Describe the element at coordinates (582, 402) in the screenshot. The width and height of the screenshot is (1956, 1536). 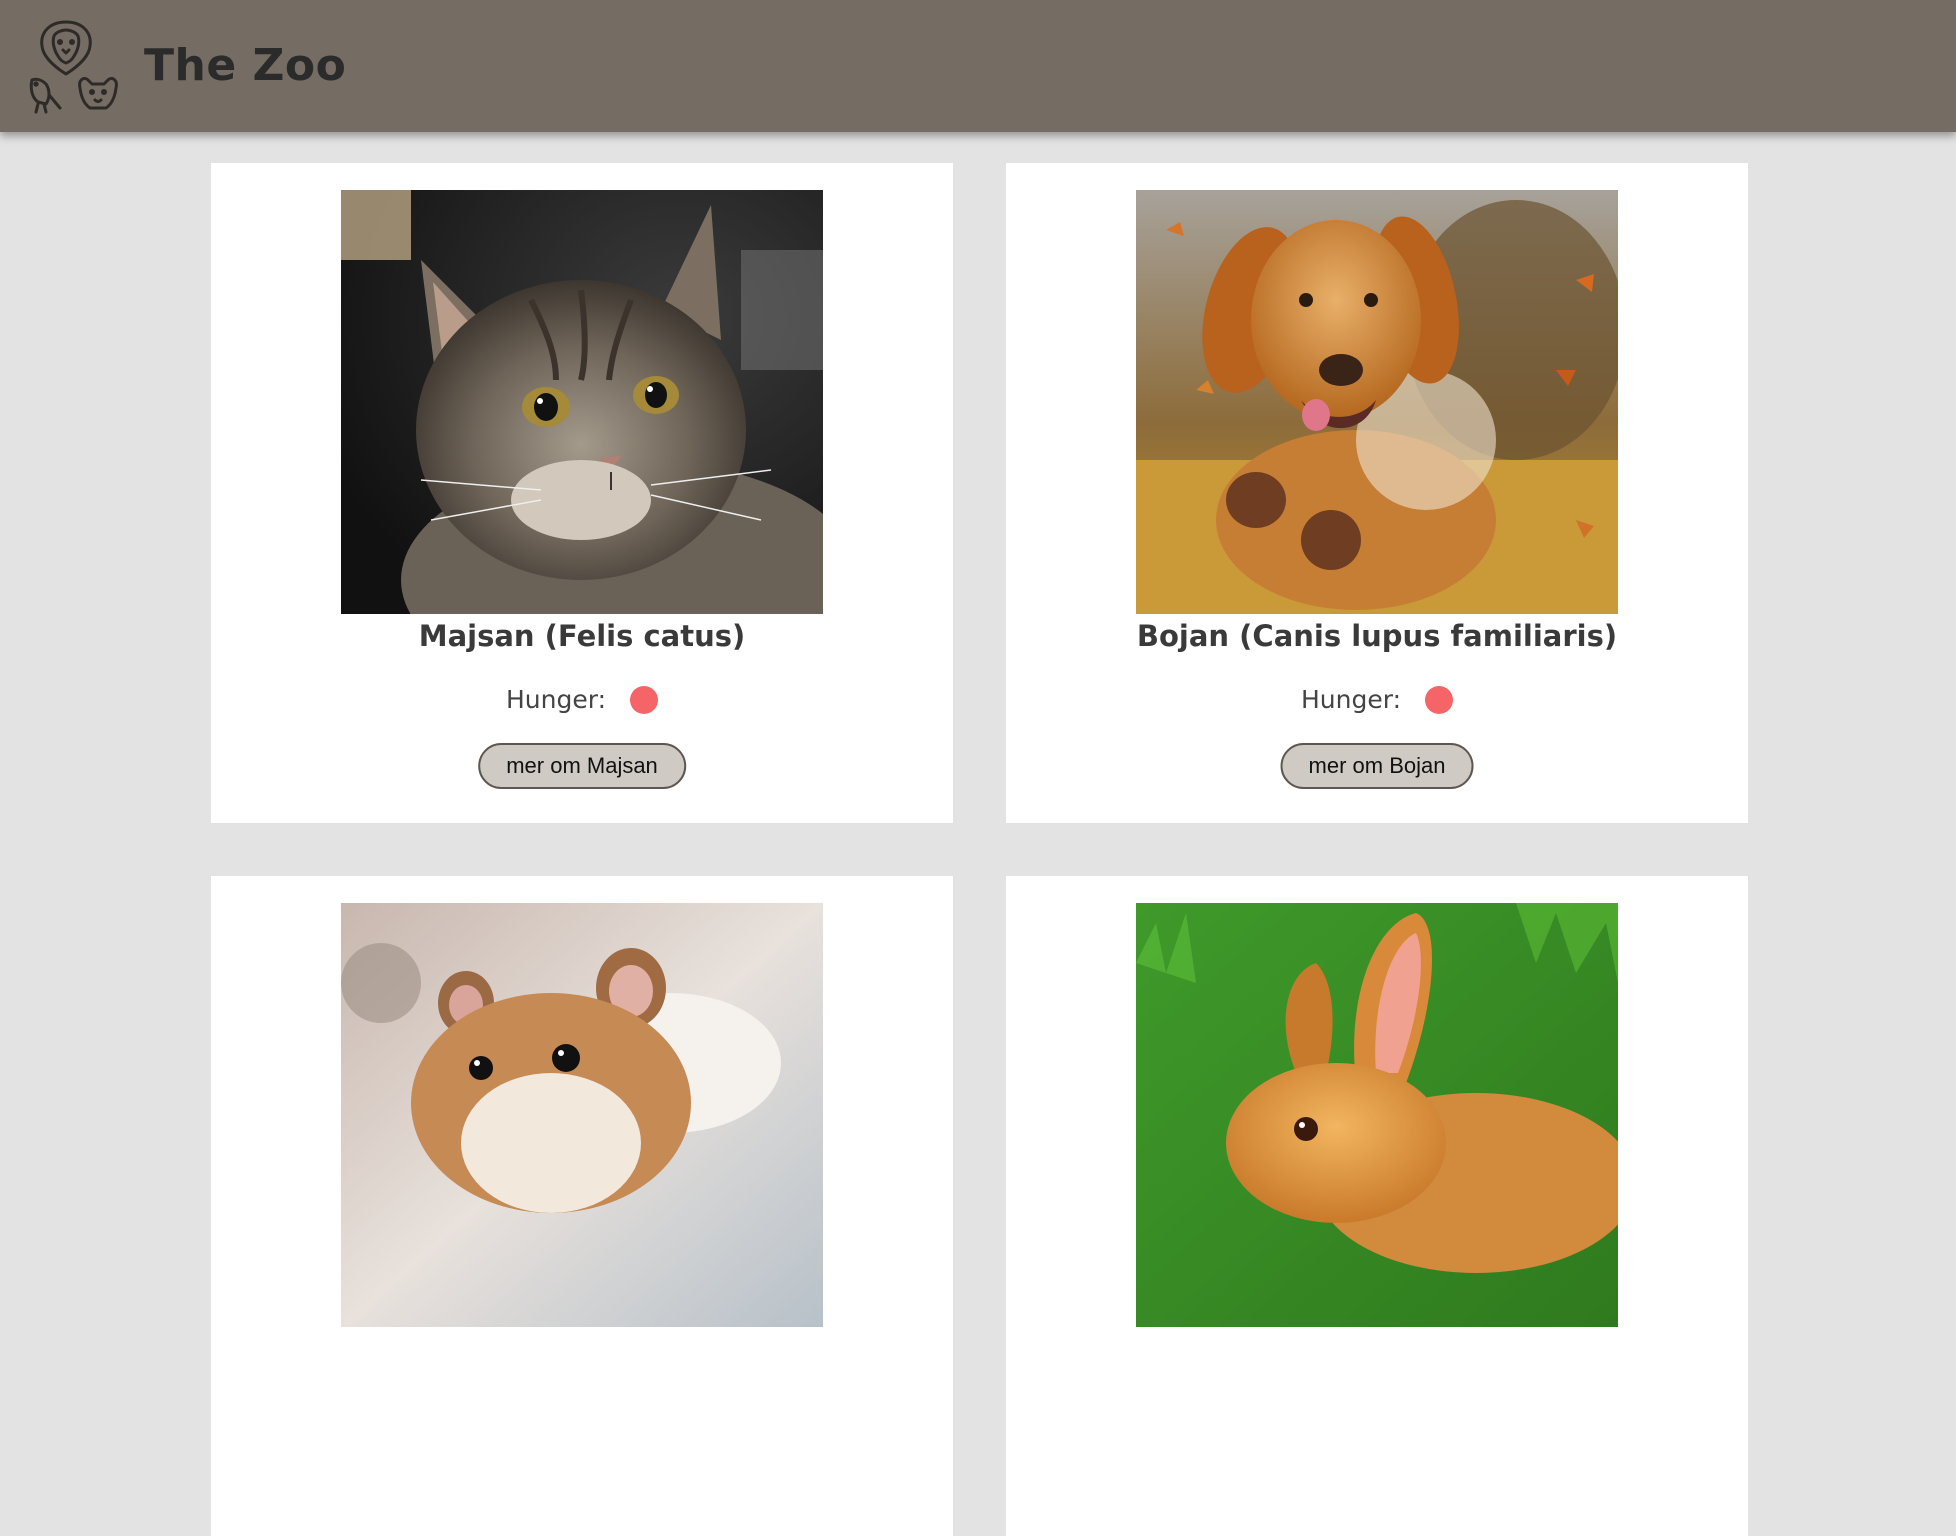
I see `cat-photo` at that location.